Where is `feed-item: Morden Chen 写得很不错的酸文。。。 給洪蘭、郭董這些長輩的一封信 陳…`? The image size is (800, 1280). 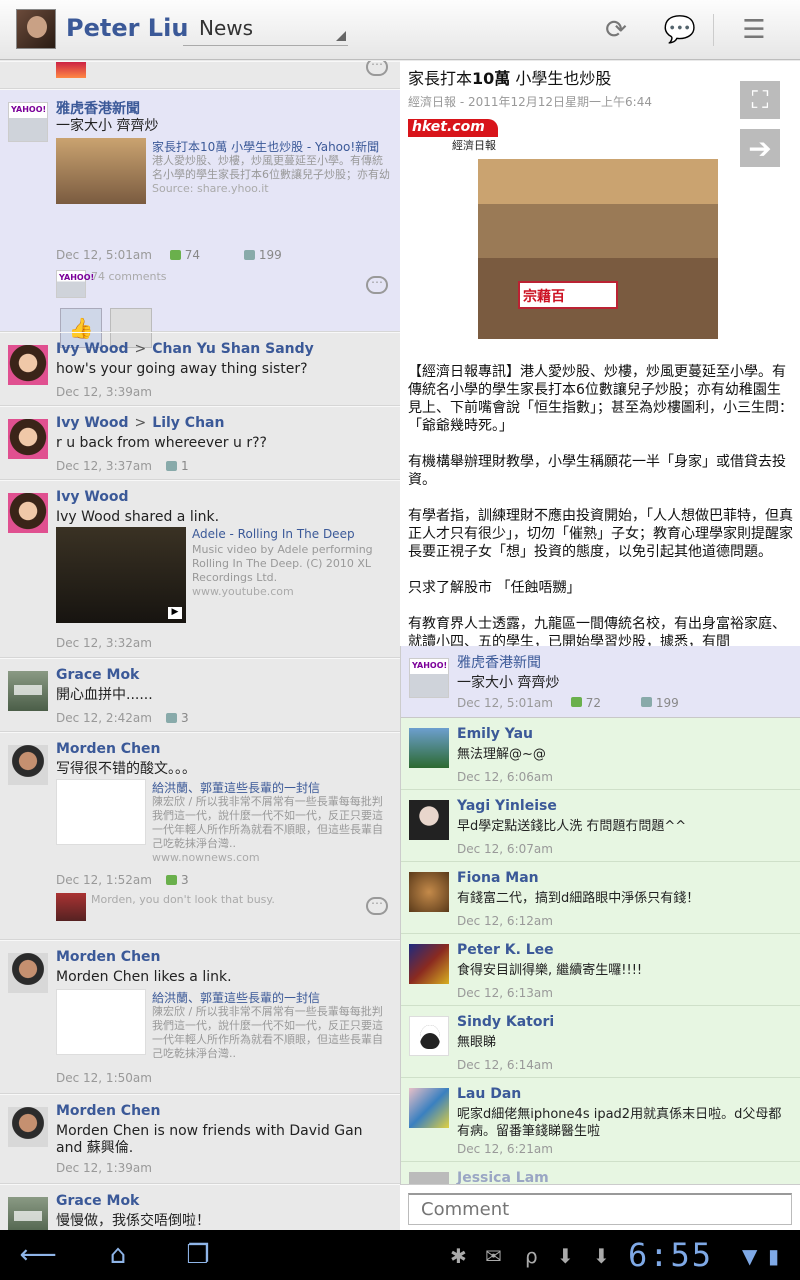
feed-item: Morden Chen 写得很不错的酸文。。。 給洪蘭、郭董這些長輩的一封信 陳… is located at coordinates (200, 836).